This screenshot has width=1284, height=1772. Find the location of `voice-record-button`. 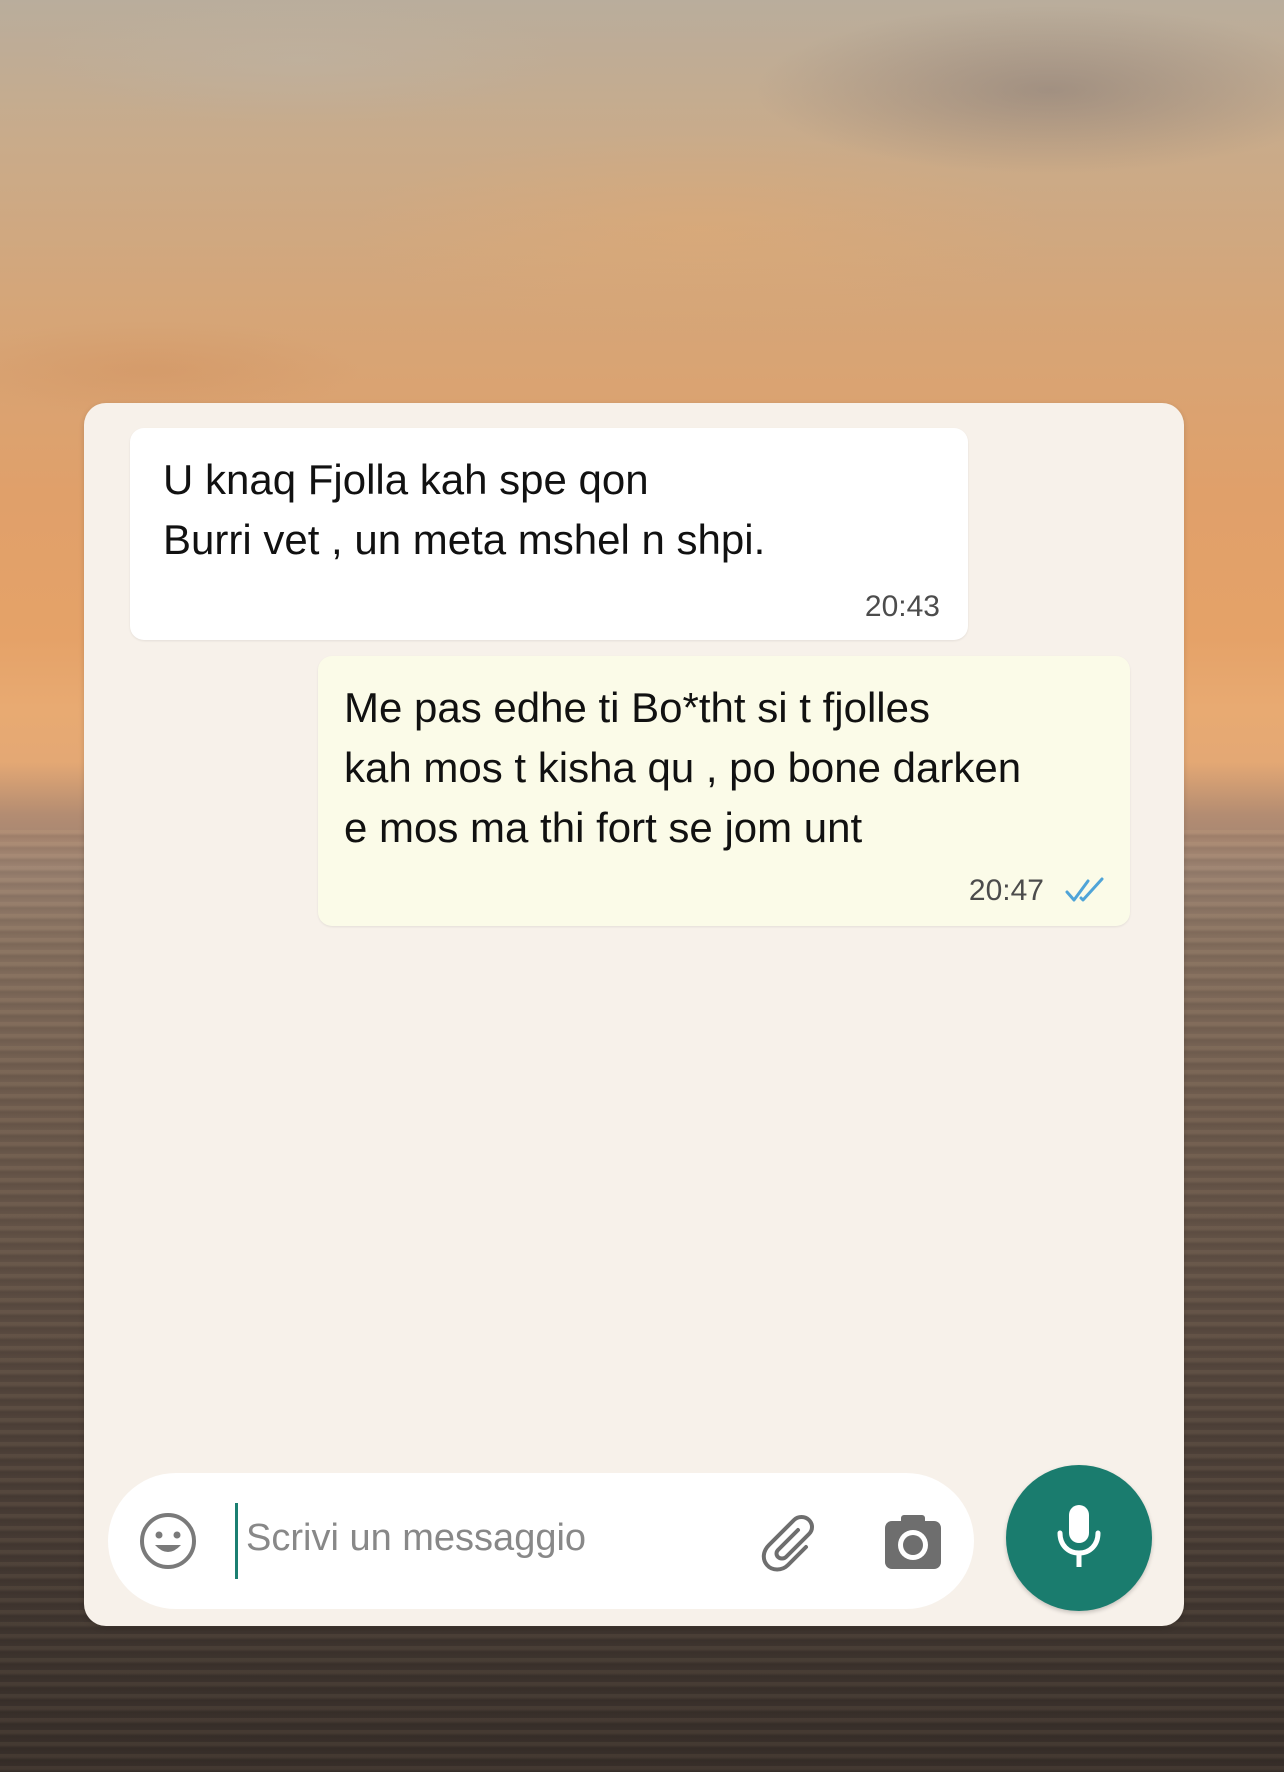

voice-record-button is located at coordinates (1079, 1538).